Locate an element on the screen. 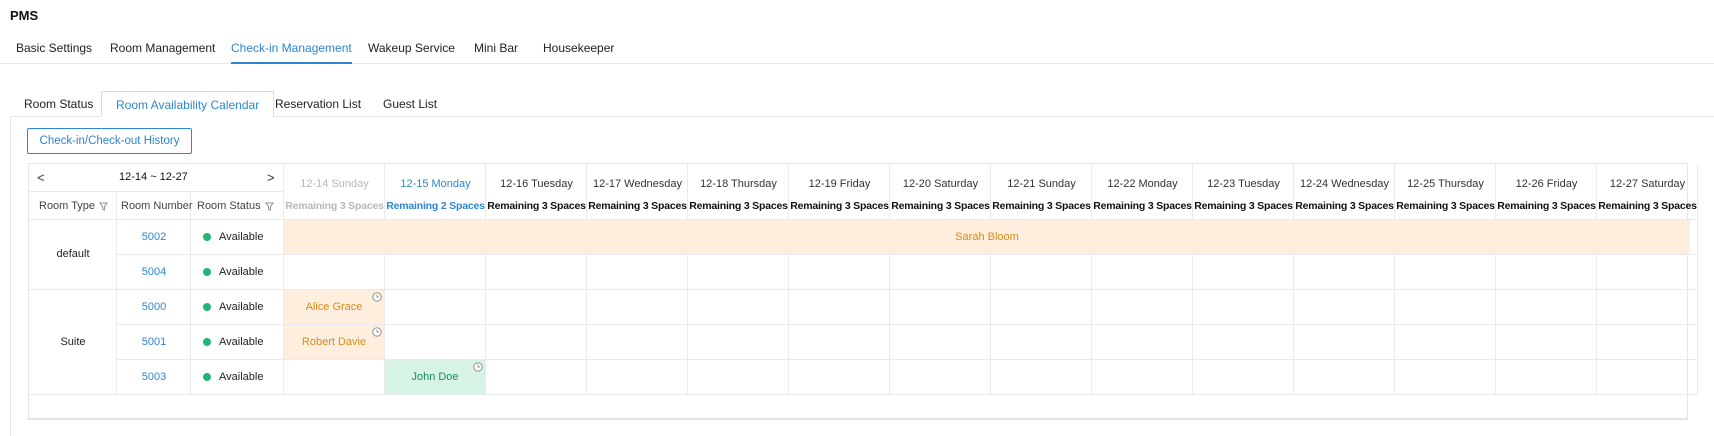  date-label: 12-21 Sunday is located at coordinates (1041, 184).